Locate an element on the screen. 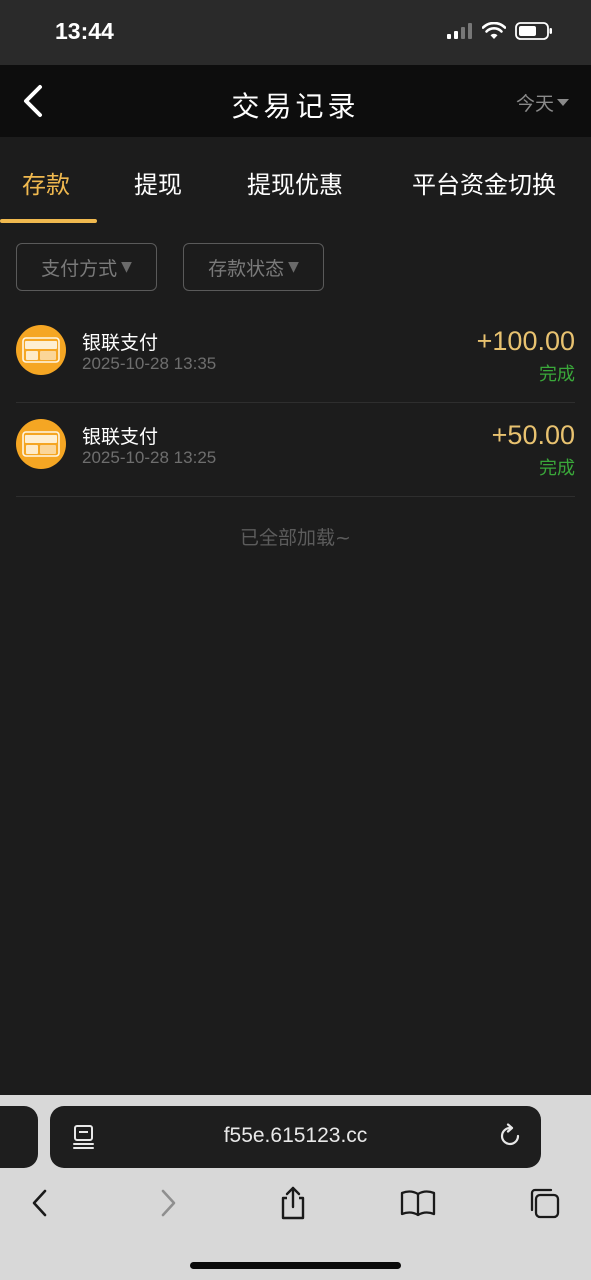 This screenshot has width=591, height=1280. bookmarks-button is located at coordinates (418, 1203).